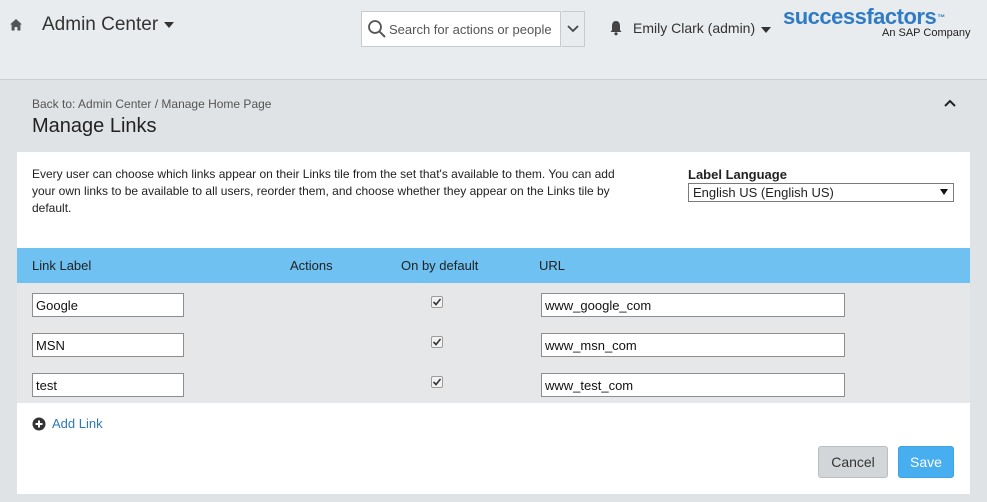  I want to click on label-language-title: Label Language, so click(737, 174).